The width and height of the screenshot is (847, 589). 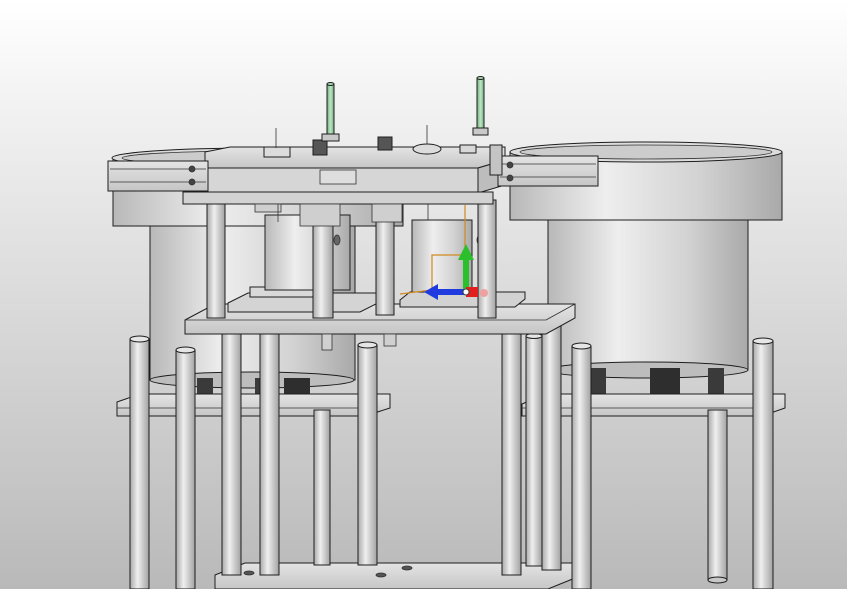 I want to click on left-linear-slide, so click(x=158, y=176).